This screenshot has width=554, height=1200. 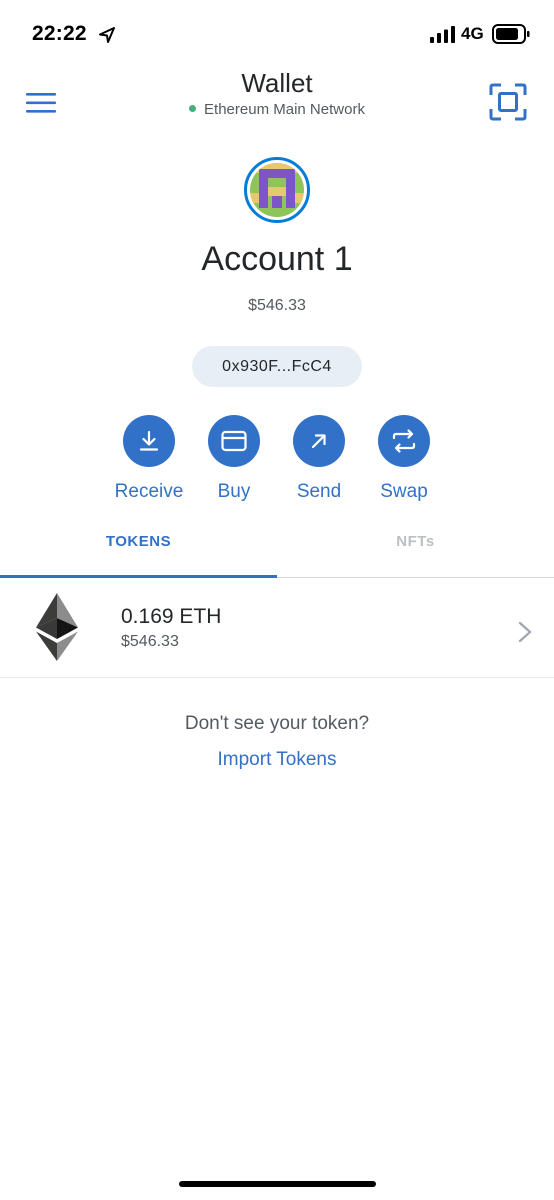 I want to click on qr-scan-icon, so click(x=508, y=102).